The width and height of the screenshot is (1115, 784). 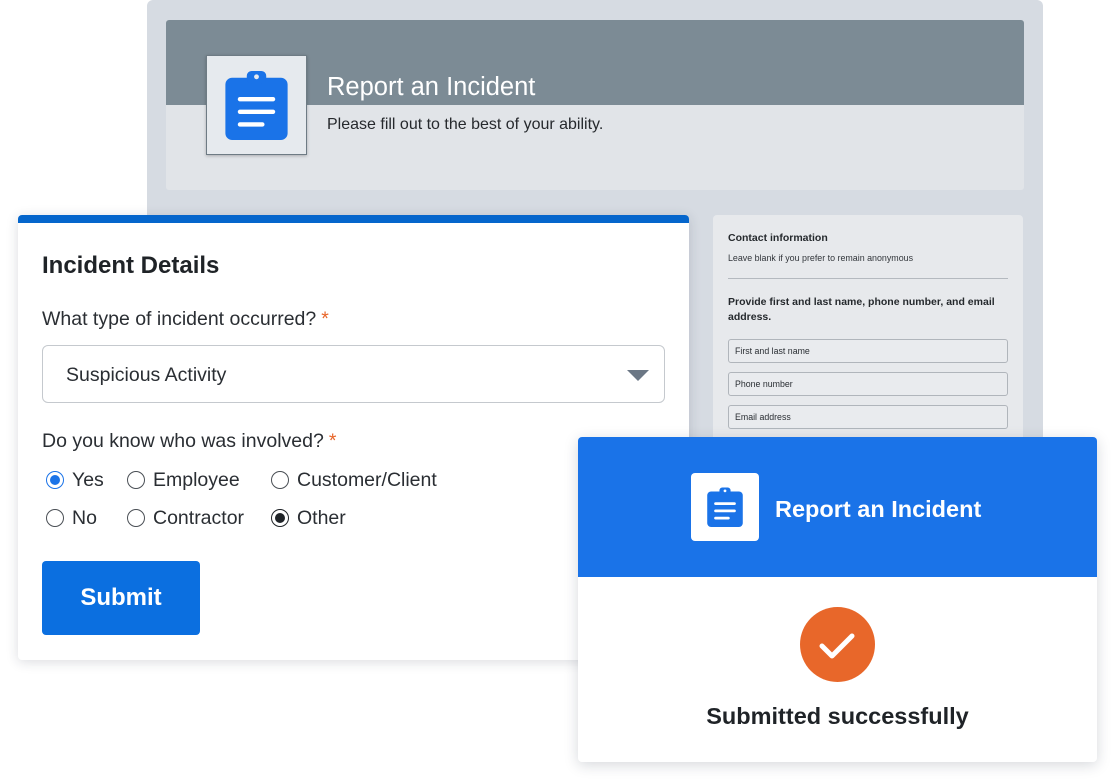 I want to click on involved-label: Do you know who was involved? *, so click(x=189, y=441).